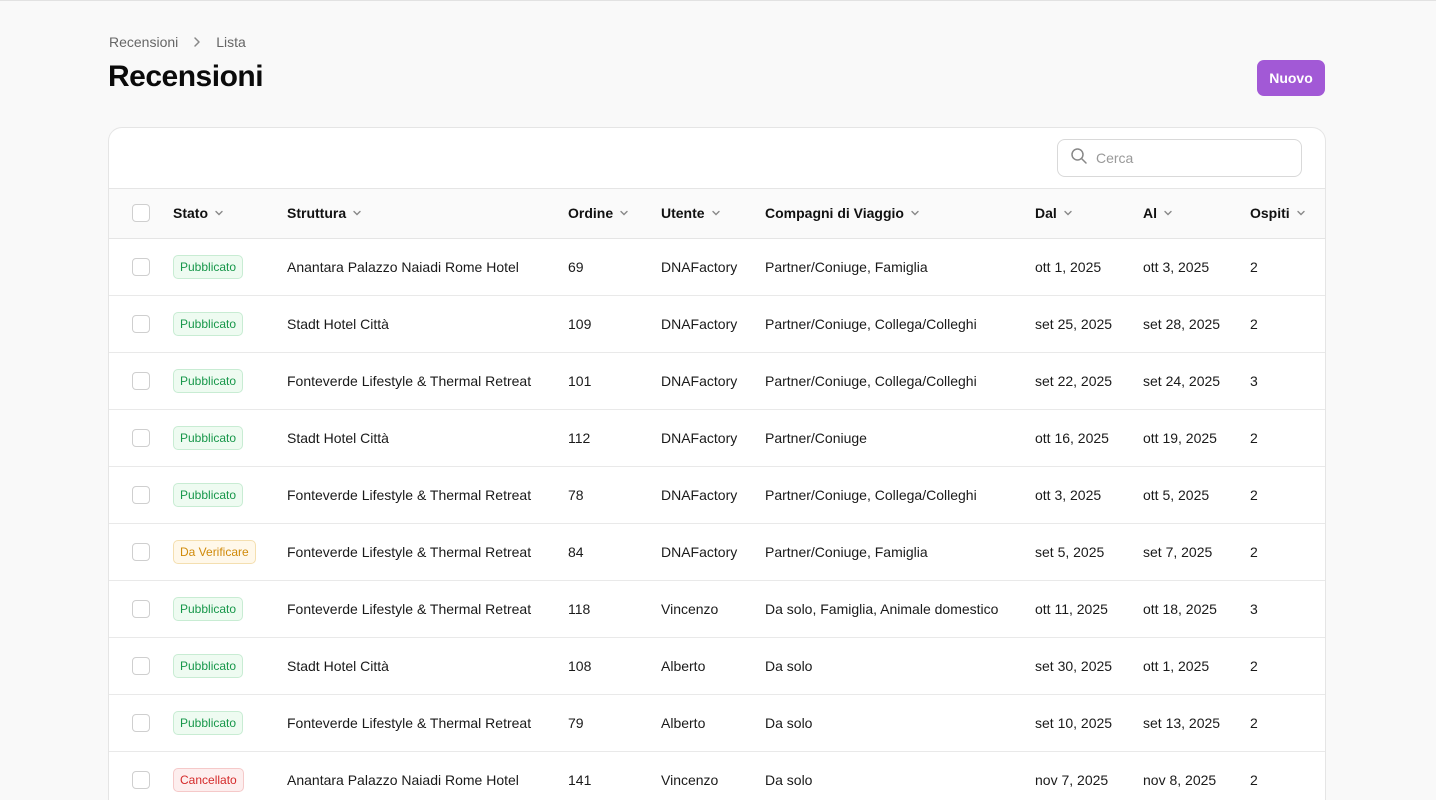 This screenshot has height=800, width=1436. Describe the element at coordinates (1074, 323) in the screenshot. I see `cell-dal: set 25, 2025` at that location.